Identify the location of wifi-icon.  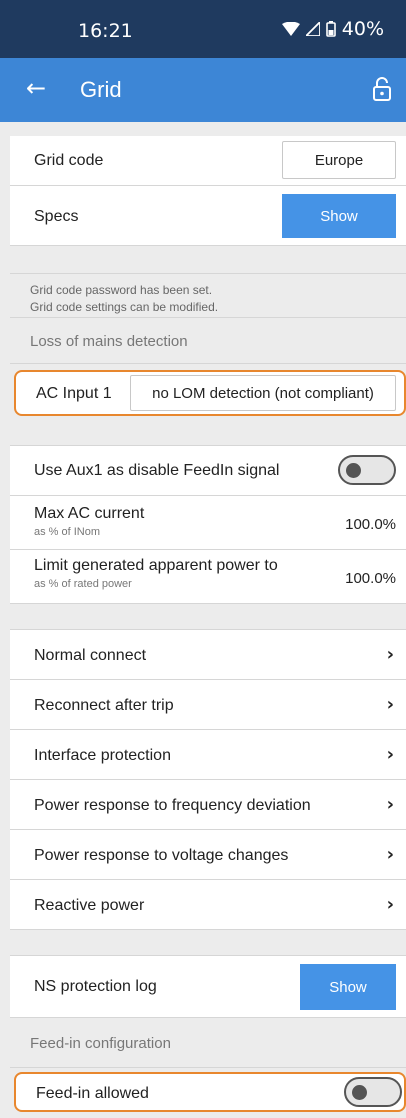
(290, 29).